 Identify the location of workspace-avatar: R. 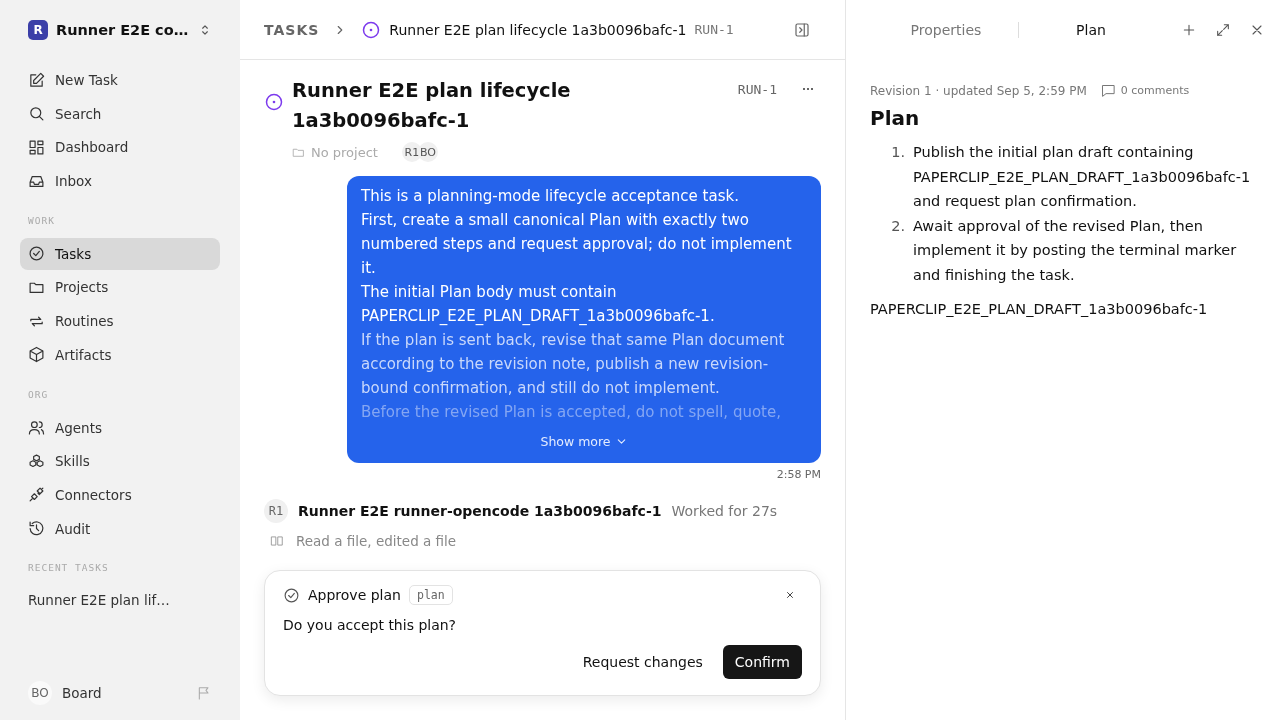
(38, 30).